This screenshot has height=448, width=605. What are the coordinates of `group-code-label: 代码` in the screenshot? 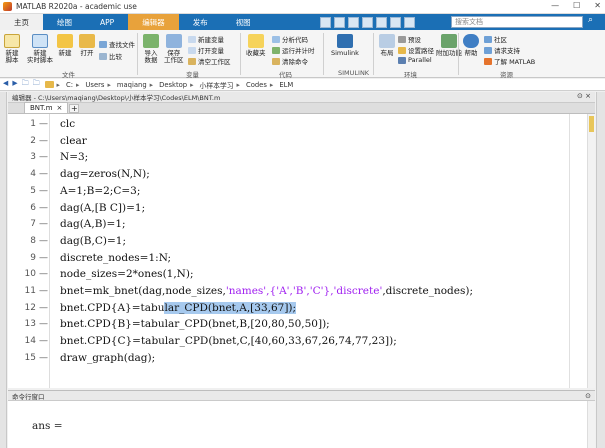 It's located at (285, 75).